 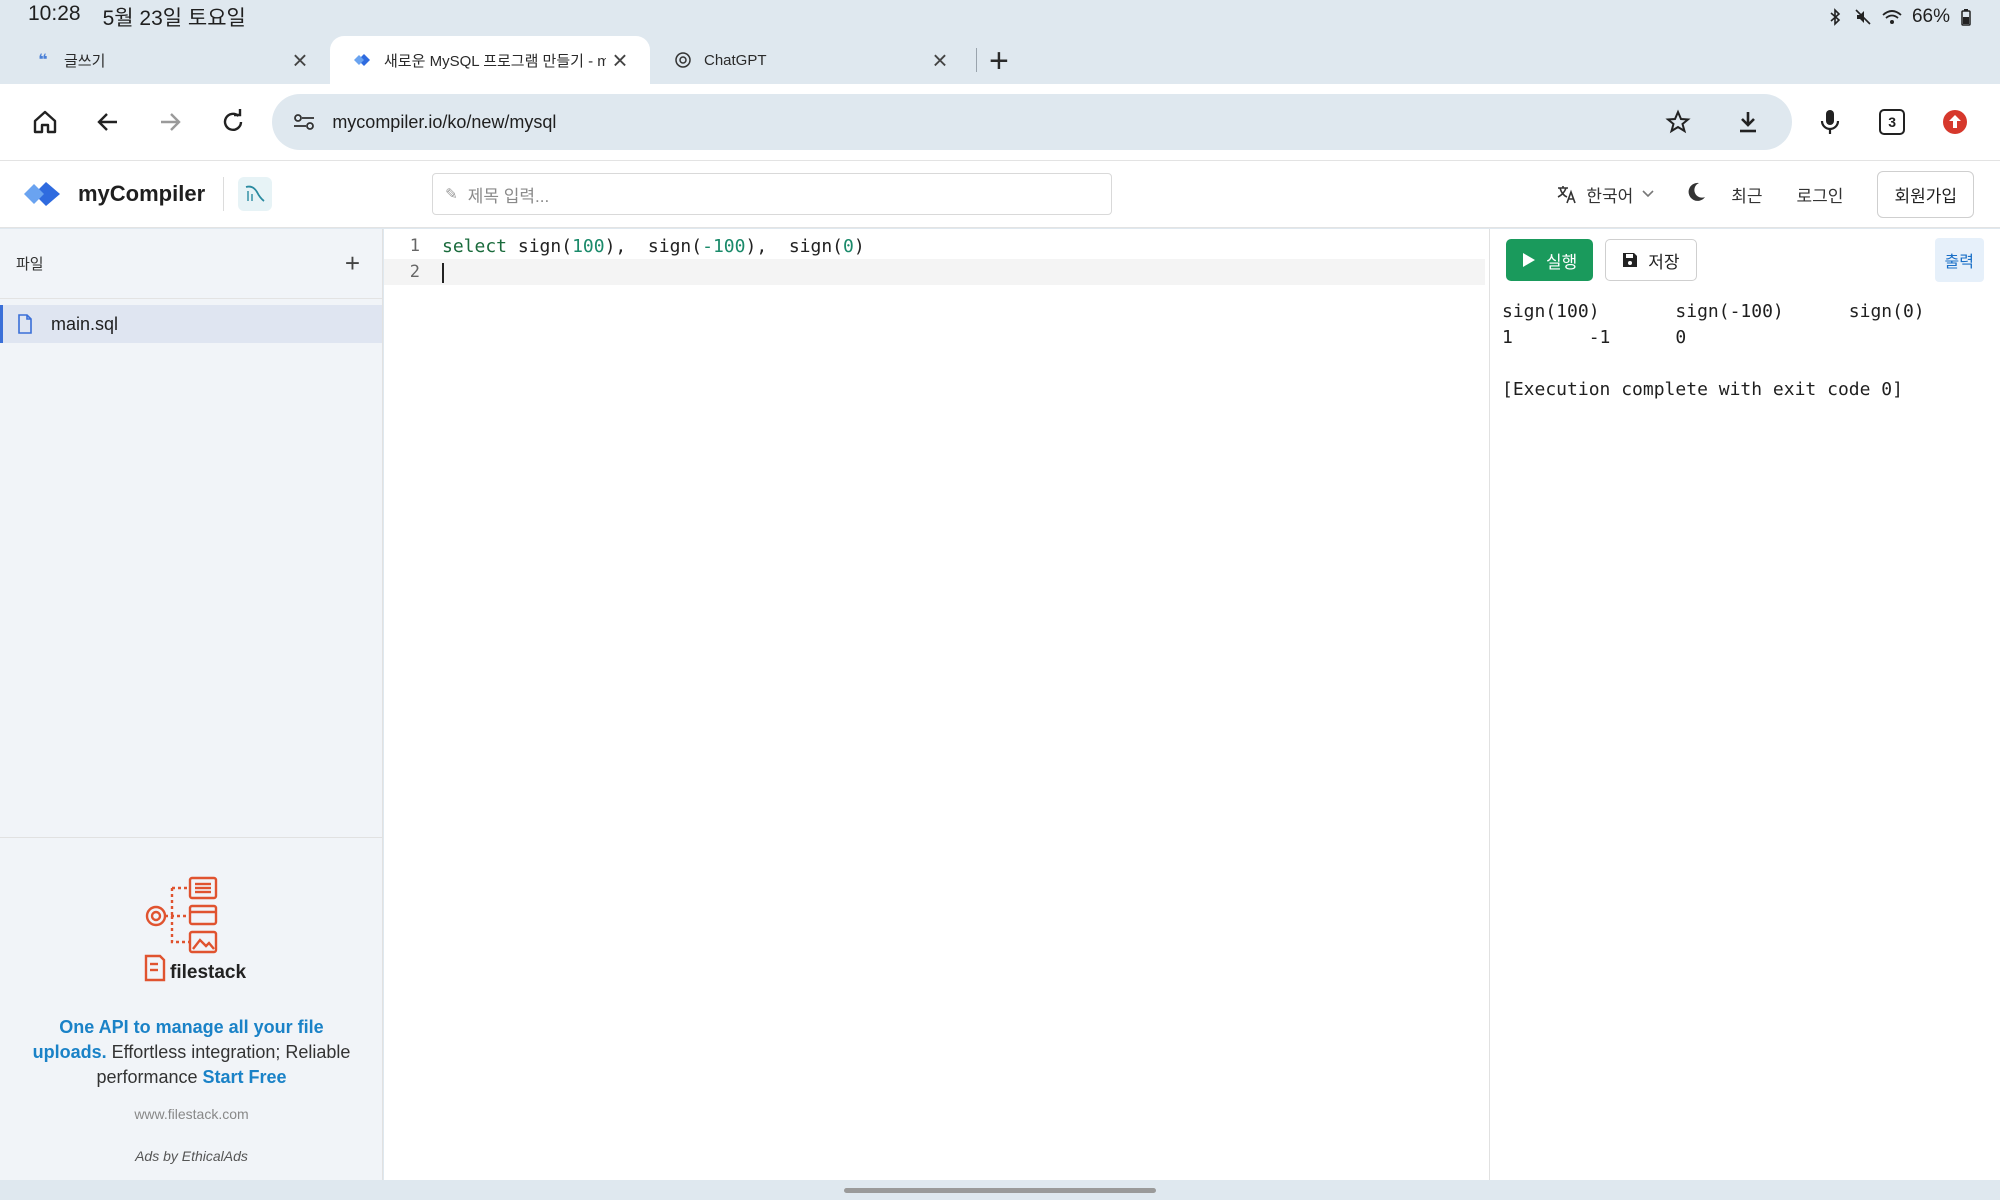 I want to click on back-arrow-icon, so click(x=107, y=122).